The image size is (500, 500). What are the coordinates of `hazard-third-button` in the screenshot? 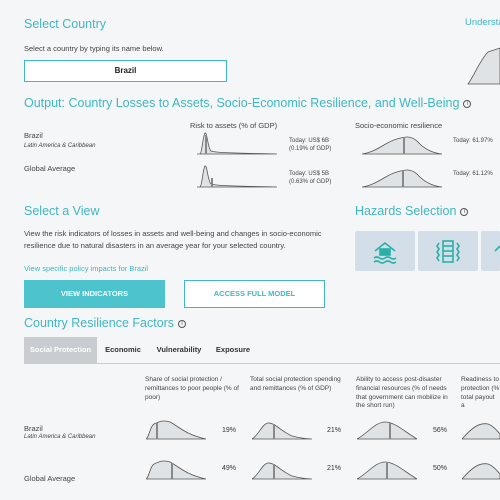 It's located at (490, 251).